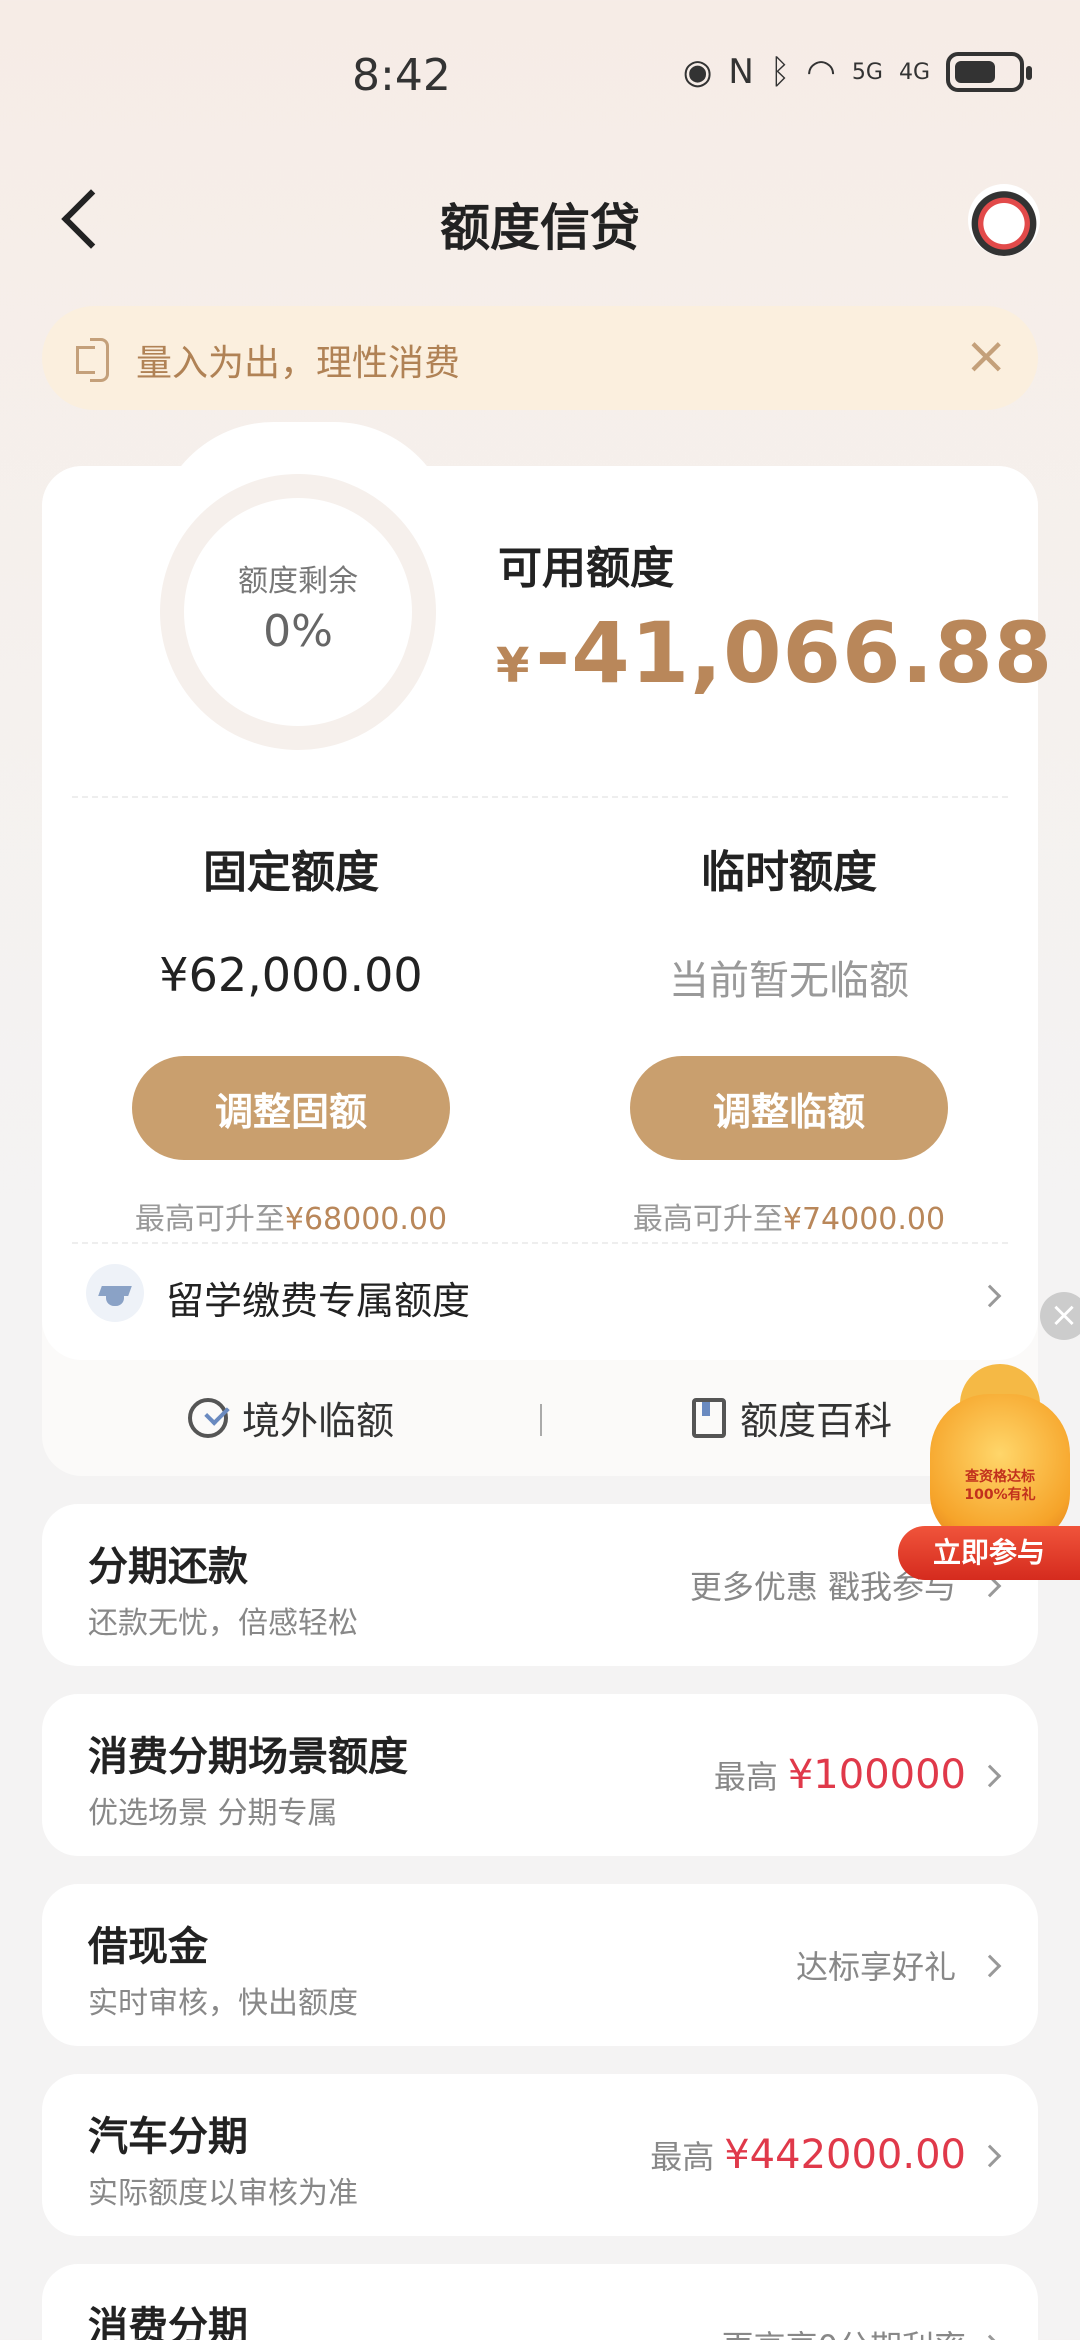 The image size is (1080, 2340). What do you see at coordinates (96, 360) in the screenshot?
I see `speaker-icon` at bounding box center [96, 360].